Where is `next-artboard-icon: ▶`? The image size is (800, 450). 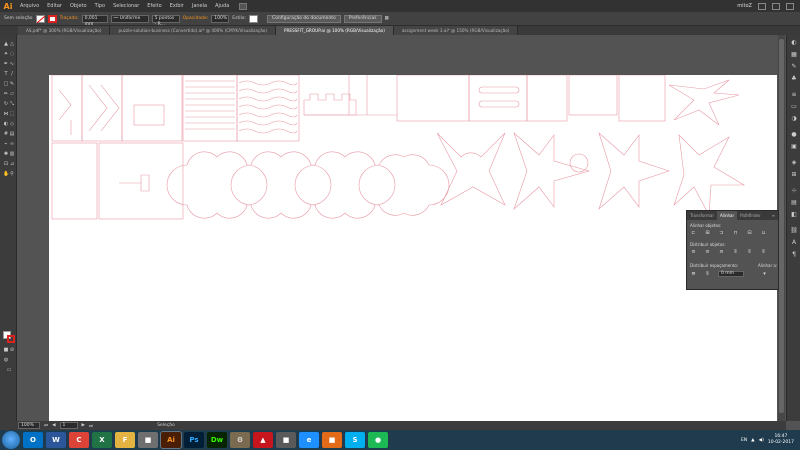 next-artboard-icon: ▶ is located at coordinates (83, 425).